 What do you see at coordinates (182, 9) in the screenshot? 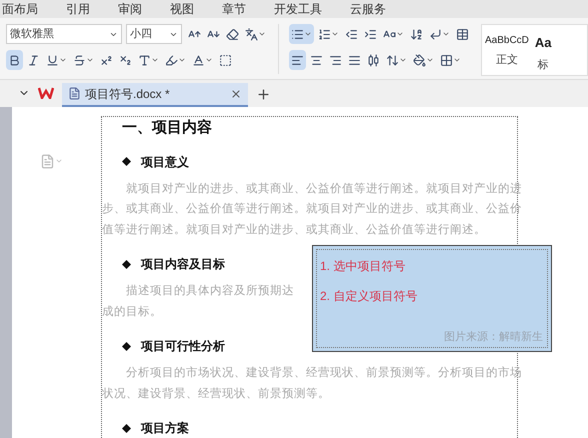
I see `menu-item: 视图` at bounding box center [182, 9].